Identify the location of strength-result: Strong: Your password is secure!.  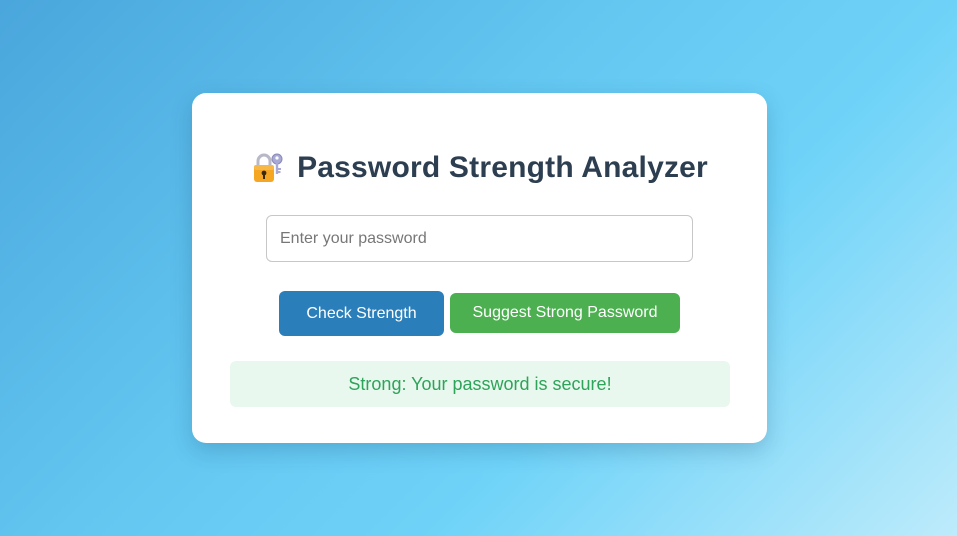
(480, 384).